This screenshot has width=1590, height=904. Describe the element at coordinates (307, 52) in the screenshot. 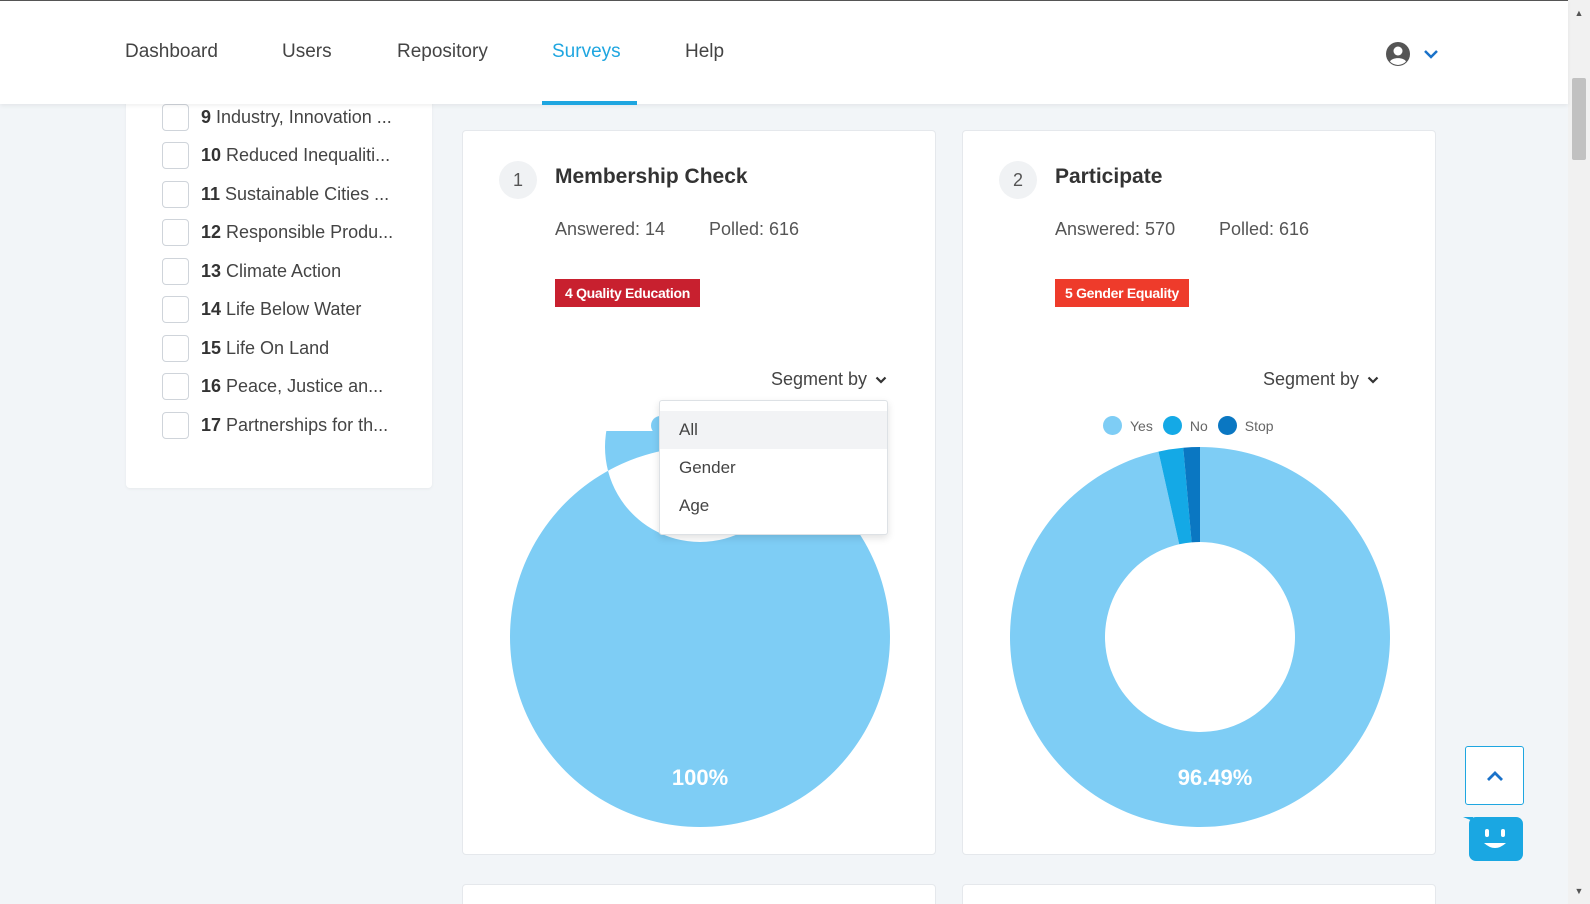

I see `nav-item-users: Users` at that location.